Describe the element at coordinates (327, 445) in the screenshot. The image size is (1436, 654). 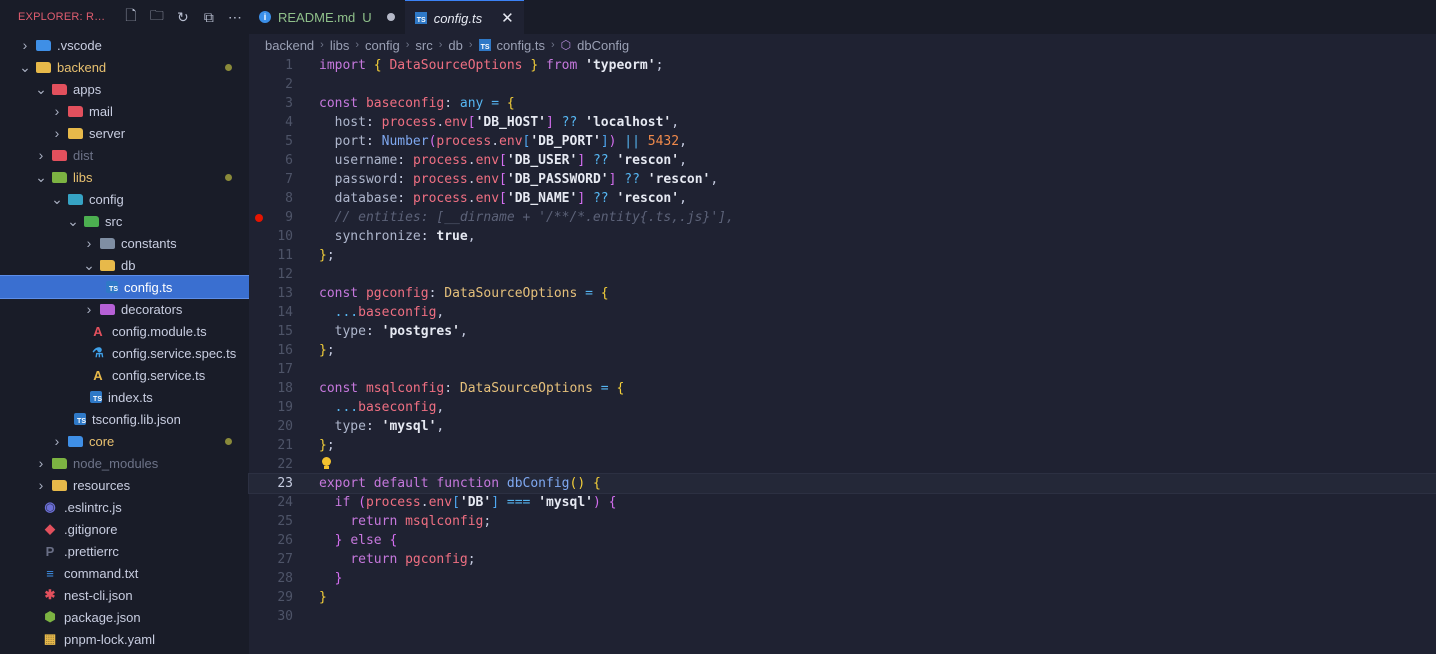
I see `code-text: };` at that location.